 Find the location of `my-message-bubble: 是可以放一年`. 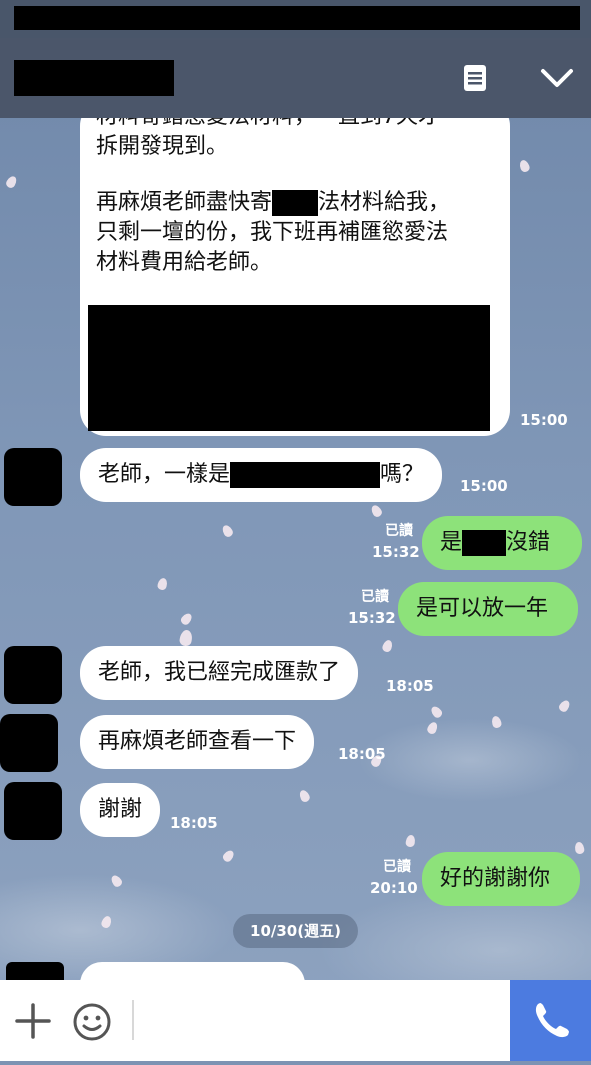

my-message-bubble: 是可以放一年 is located at coordinates (488, 609).